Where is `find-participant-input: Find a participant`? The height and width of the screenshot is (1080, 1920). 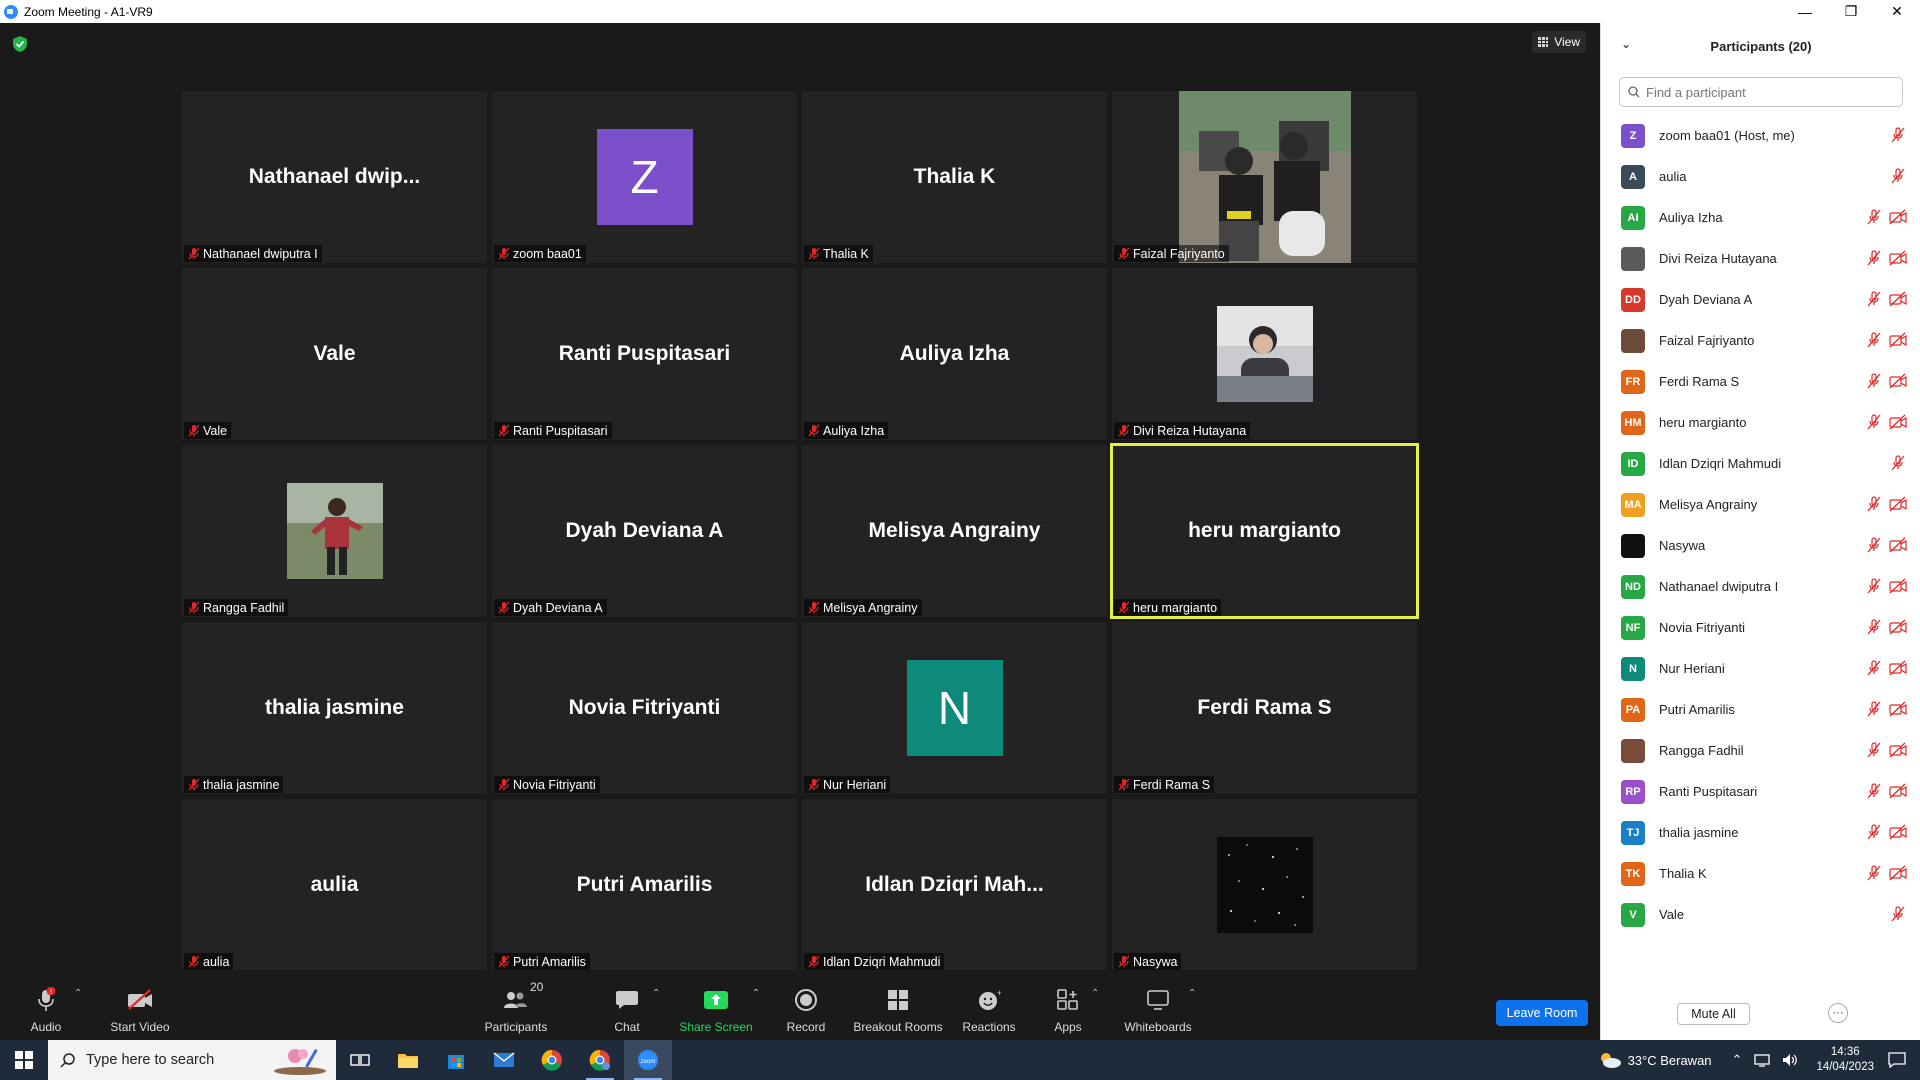
find-participant-input: Find a participant is located at coordinates (1761, 92).